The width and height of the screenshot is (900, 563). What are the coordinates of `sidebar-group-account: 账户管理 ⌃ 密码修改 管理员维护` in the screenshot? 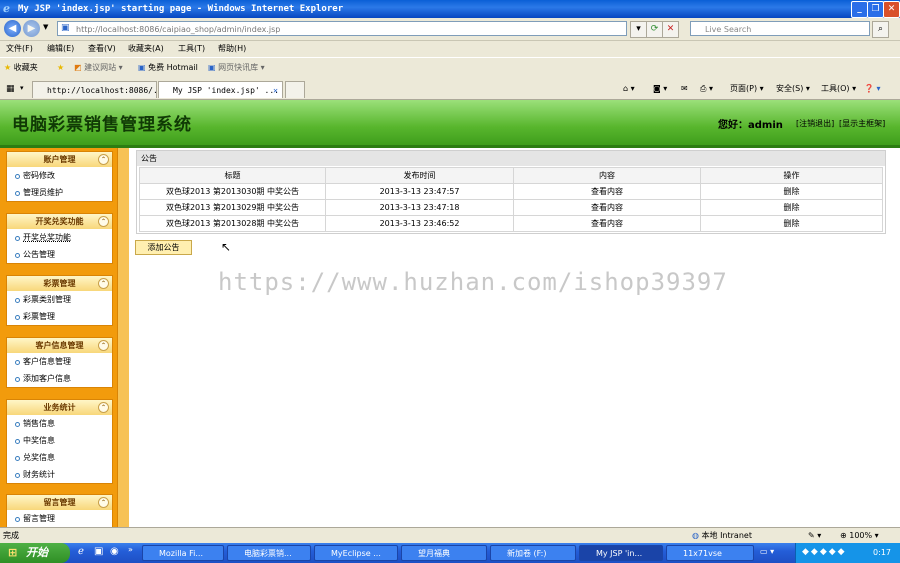 It's located at (59, 176).